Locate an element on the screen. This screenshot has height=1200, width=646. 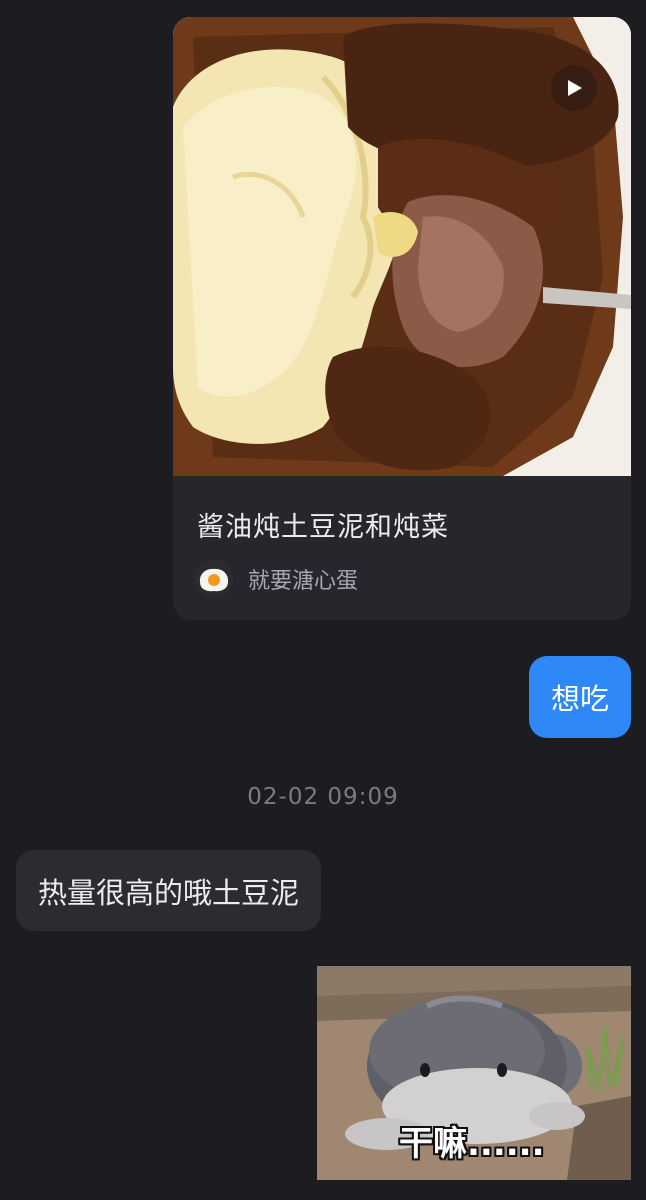
video-play-badge is located at coordinates (574, 88).